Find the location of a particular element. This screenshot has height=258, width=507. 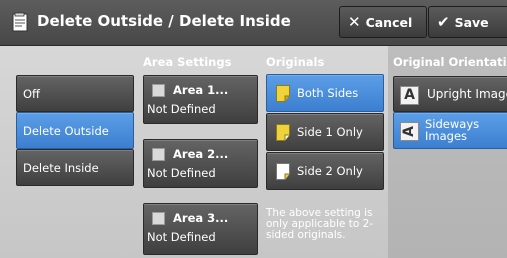

area-1-button: Area 1... Not Defined is located at coordinates (200, 99).